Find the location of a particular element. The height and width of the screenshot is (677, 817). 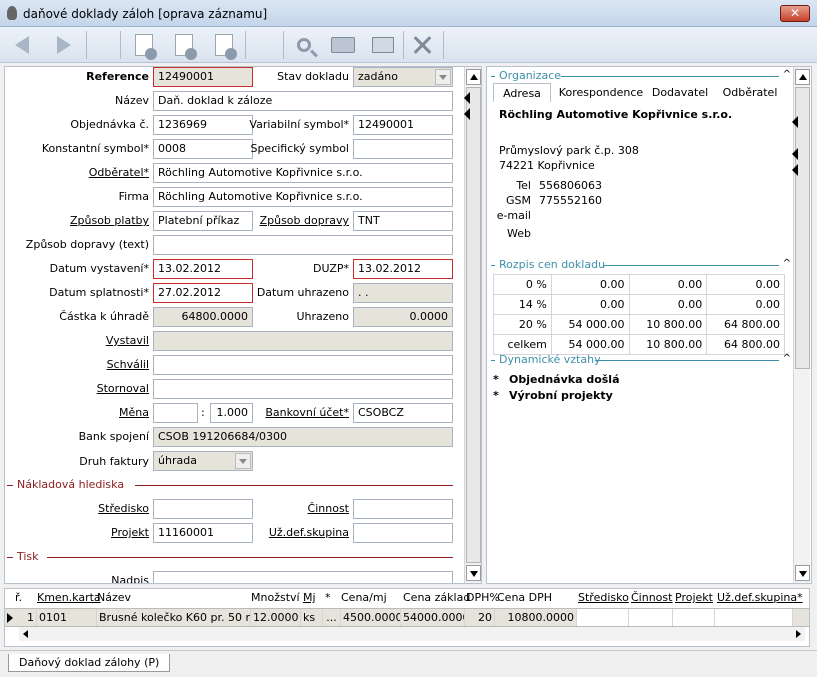

forward-icon is located at coordinates (64, 45).